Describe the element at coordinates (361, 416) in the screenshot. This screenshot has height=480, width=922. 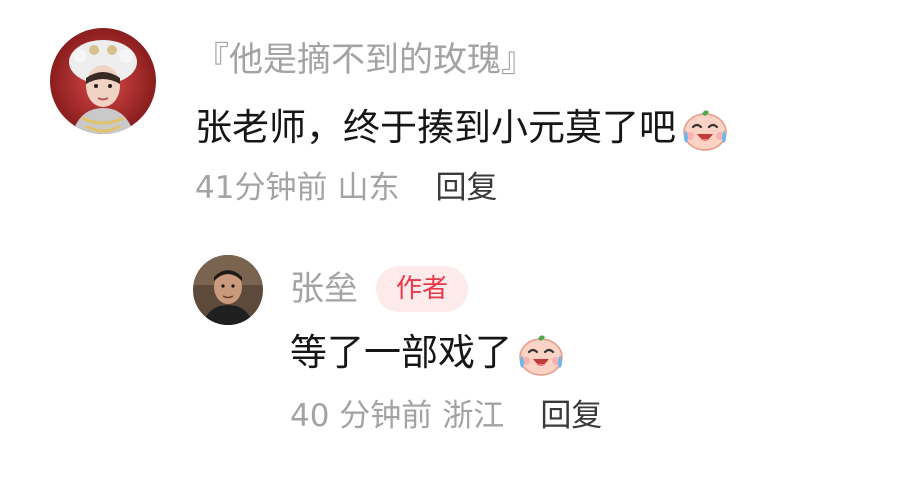
I see `reply-time: 40 分钟前` at that location.